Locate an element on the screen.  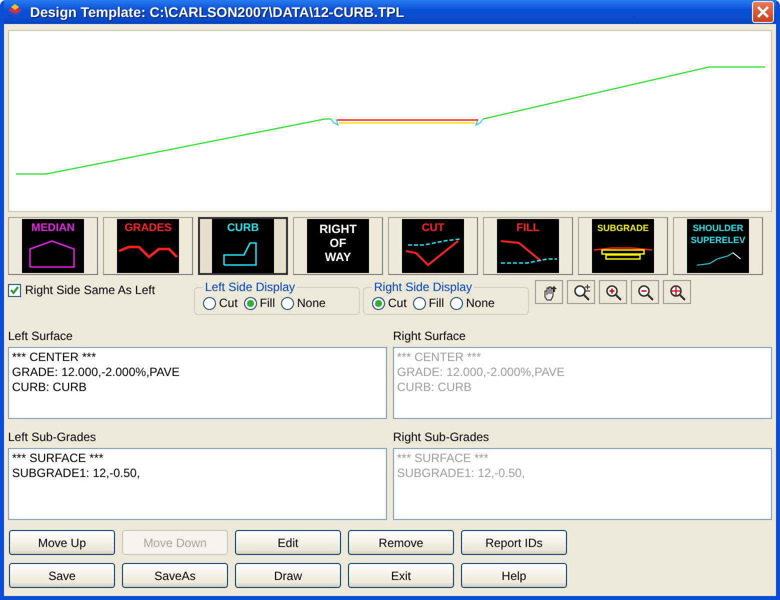
template-tool-button: SUBGRADE is located at coordinates (623, 246).